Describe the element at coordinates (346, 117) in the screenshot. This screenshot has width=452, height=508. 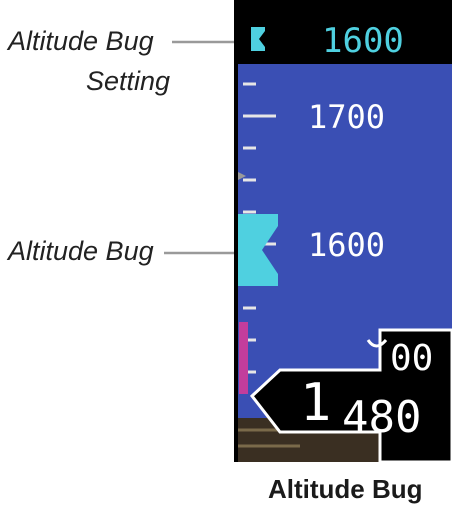
I see `tape-label-1700: 1700` at that location.